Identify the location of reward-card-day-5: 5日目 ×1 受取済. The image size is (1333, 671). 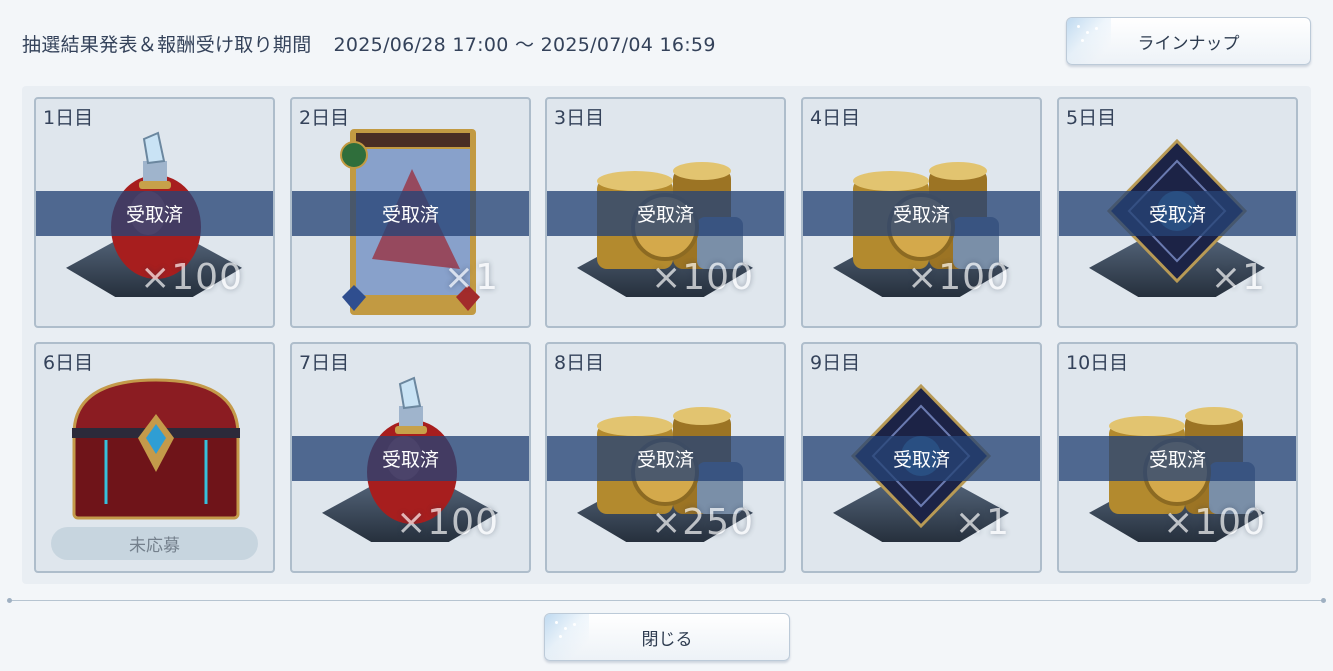
(1177, 212).